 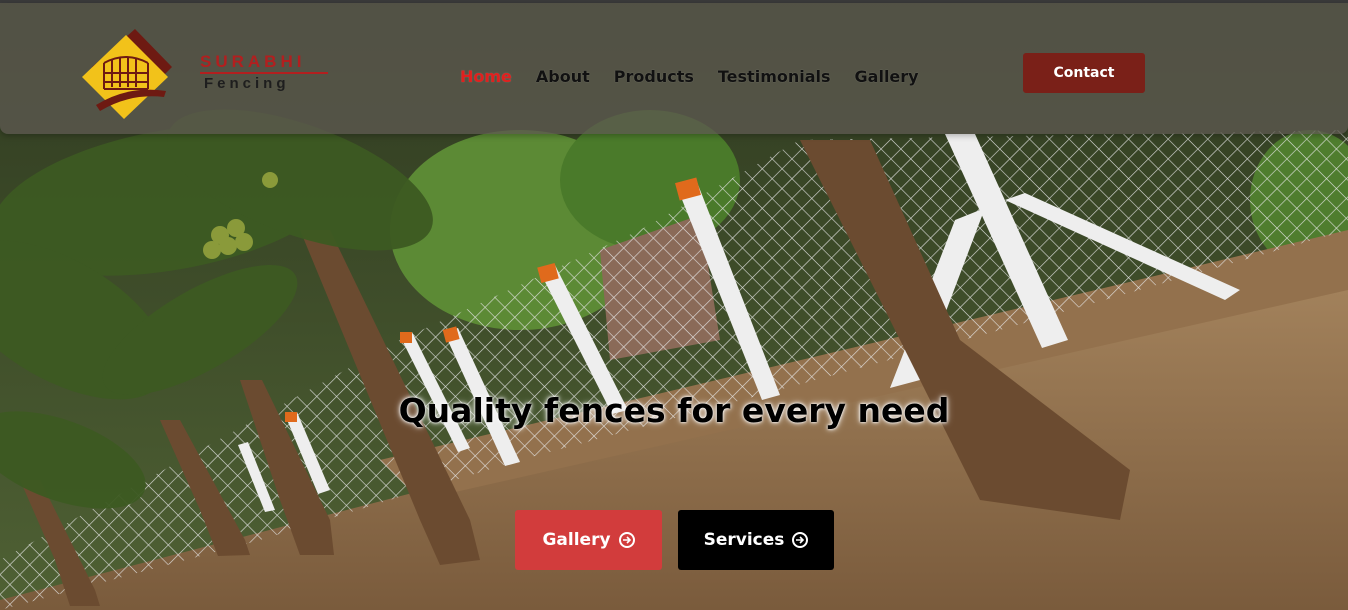 What do you see at coordinates (774, 77) in the screenshot?
I see `nav-item-testimonials: Testimonials` at bounding box center [774, 77].